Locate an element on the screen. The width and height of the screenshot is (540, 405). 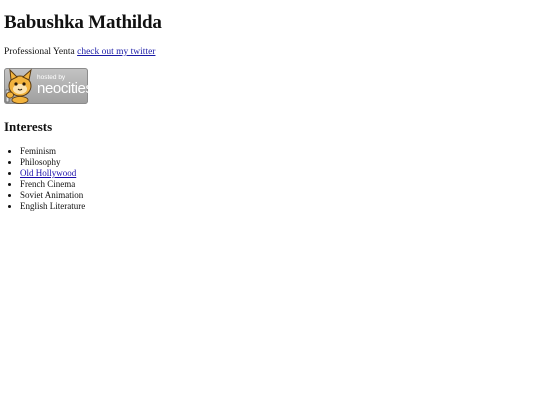
interest-link-old-hollywood: Old Hollywood is located at coordinates (48, 173).